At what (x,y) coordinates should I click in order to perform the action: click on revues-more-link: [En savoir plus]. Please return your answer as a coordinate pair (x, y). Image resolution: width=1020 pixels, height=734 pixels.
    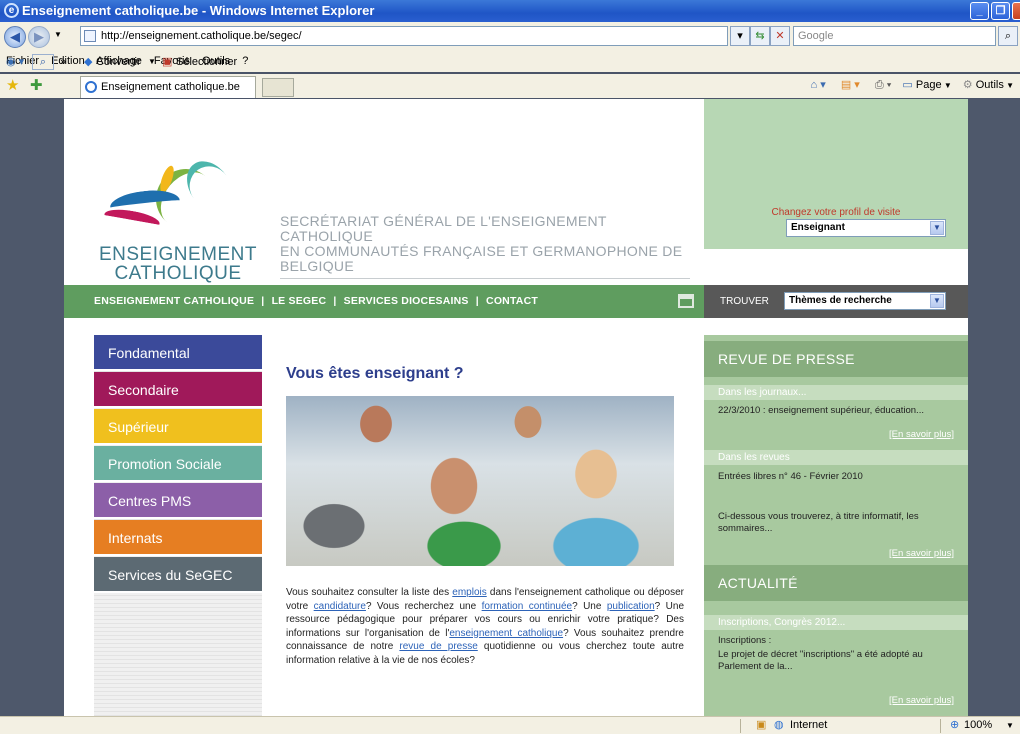
    Looking at the image, I should click on (921, 553).